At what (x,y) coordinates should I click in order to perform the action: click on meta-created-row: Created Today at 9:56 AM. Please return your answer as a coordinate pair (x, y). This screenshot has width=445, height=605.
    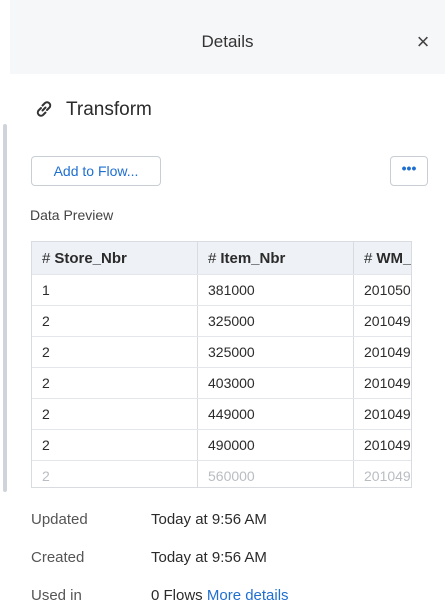
    Looking at the image, I should click on (149, 557).